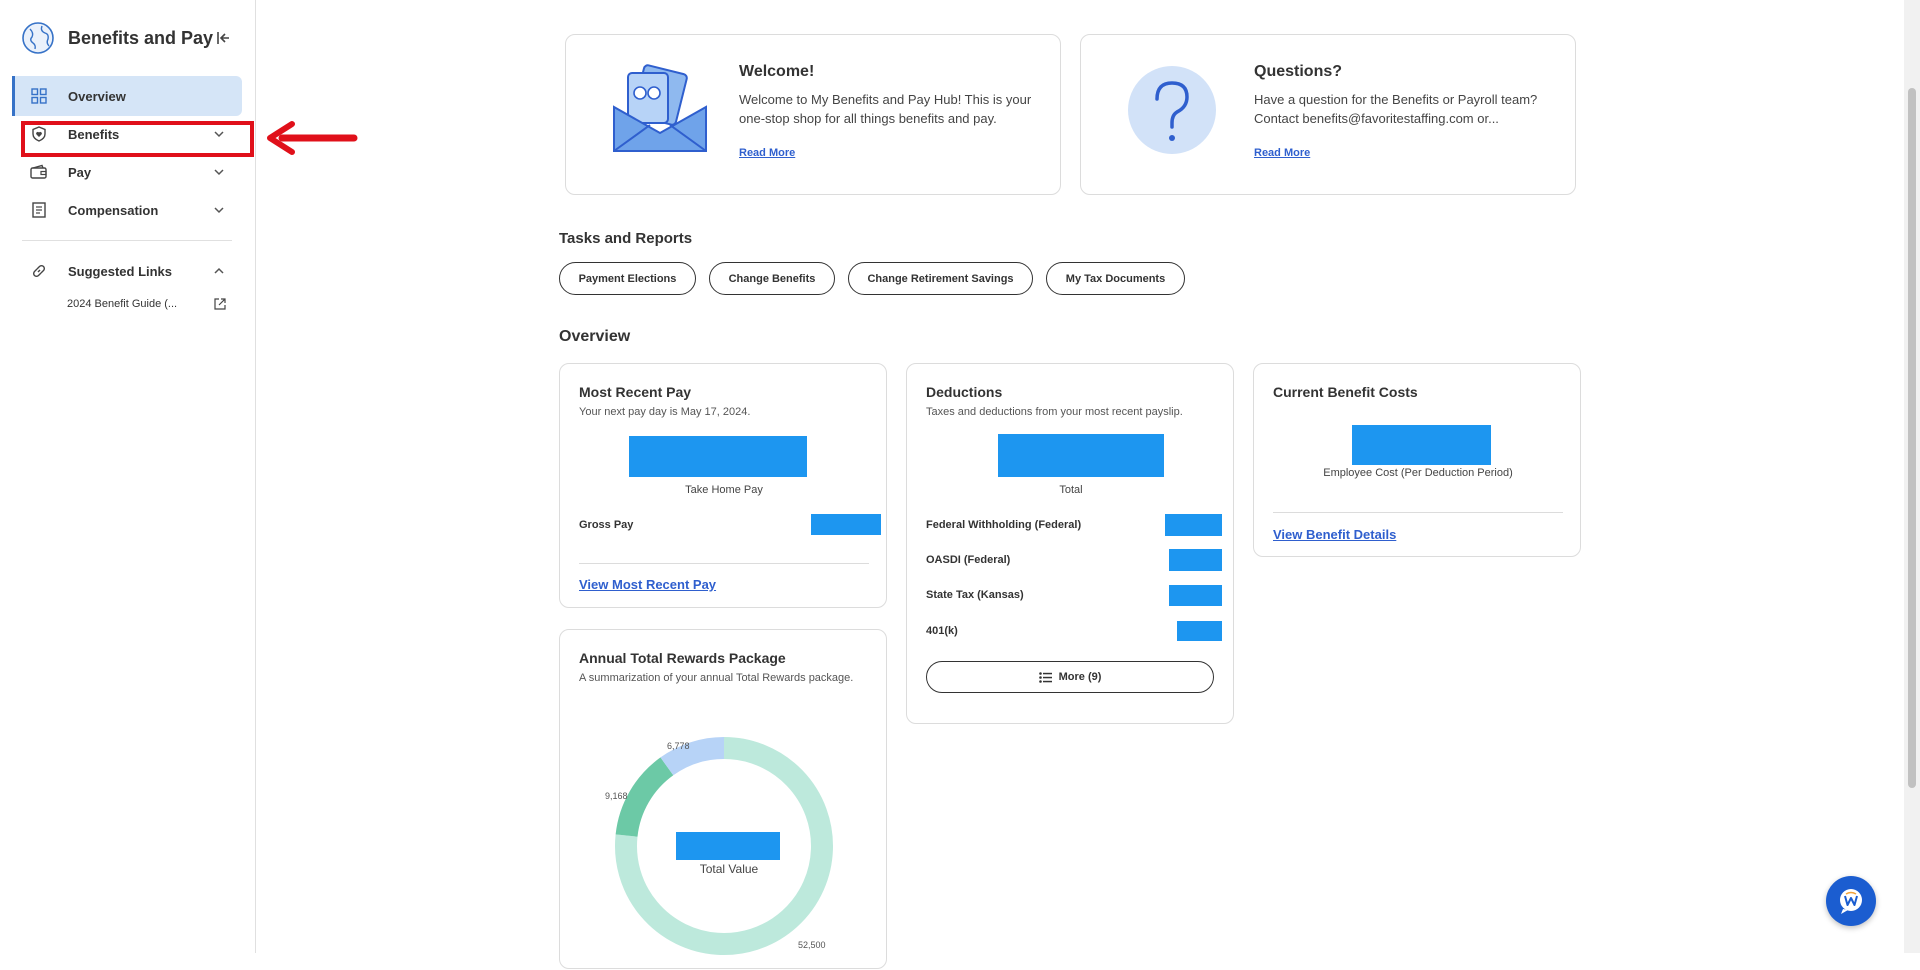  I want to click on collapse-sidebar-icon, so click(224, 38).